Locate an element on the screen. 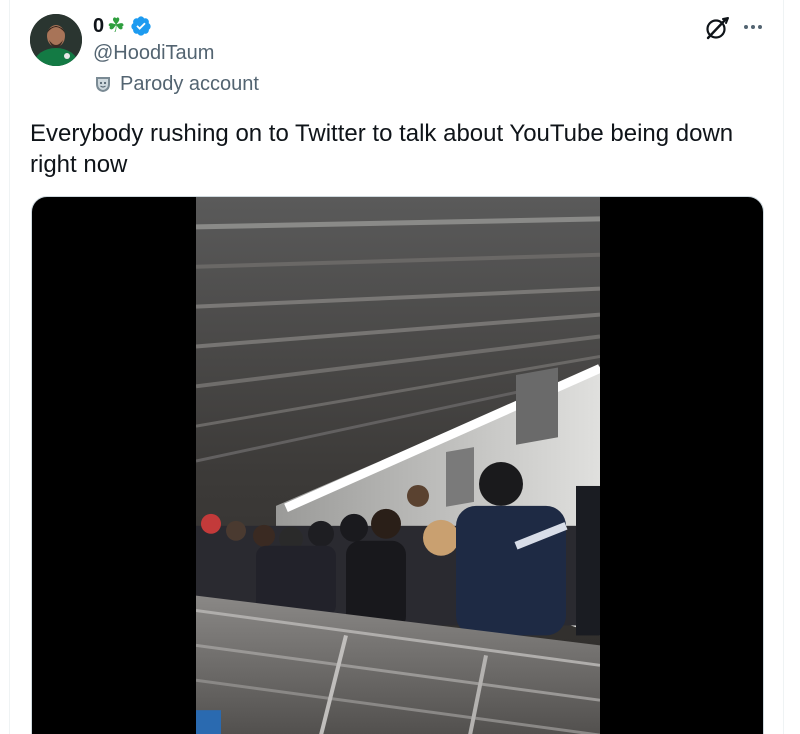 The width and height of the screenshot is (800, 734). parody-label-text: Parody account is located at coordinates (189, 84).